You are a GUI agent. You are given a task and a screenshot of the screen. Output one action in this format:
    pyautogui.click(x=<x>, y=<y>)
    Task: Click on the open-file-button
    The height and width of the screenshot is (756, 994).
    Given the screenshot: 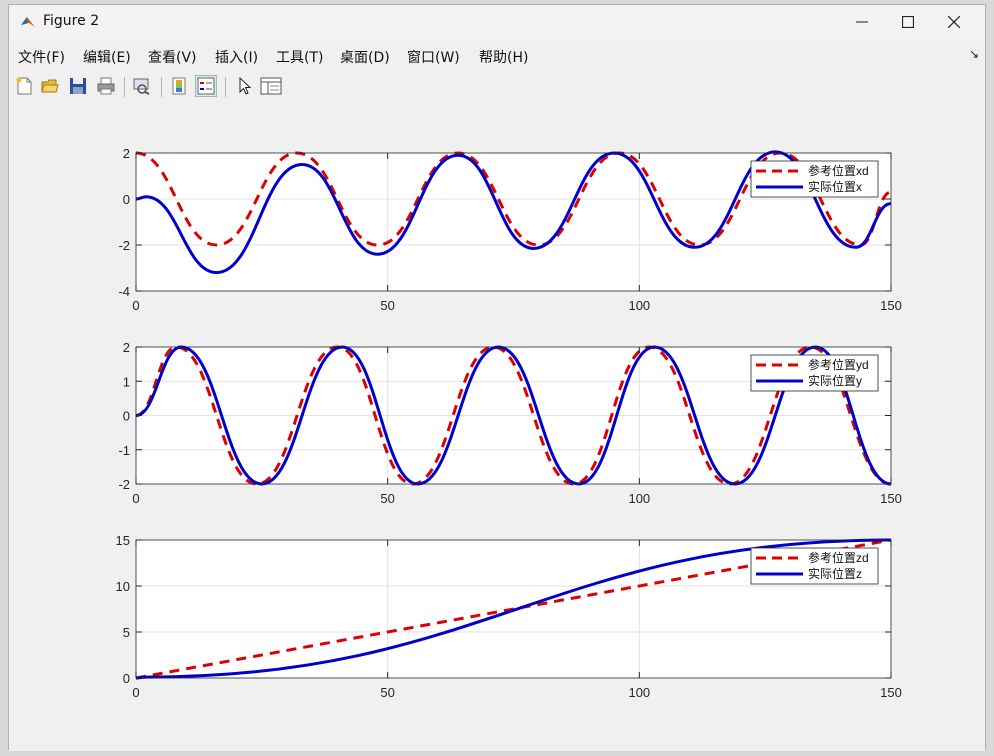 What is the action you would take?
    pyautogui.click(x=50, y=86)
    